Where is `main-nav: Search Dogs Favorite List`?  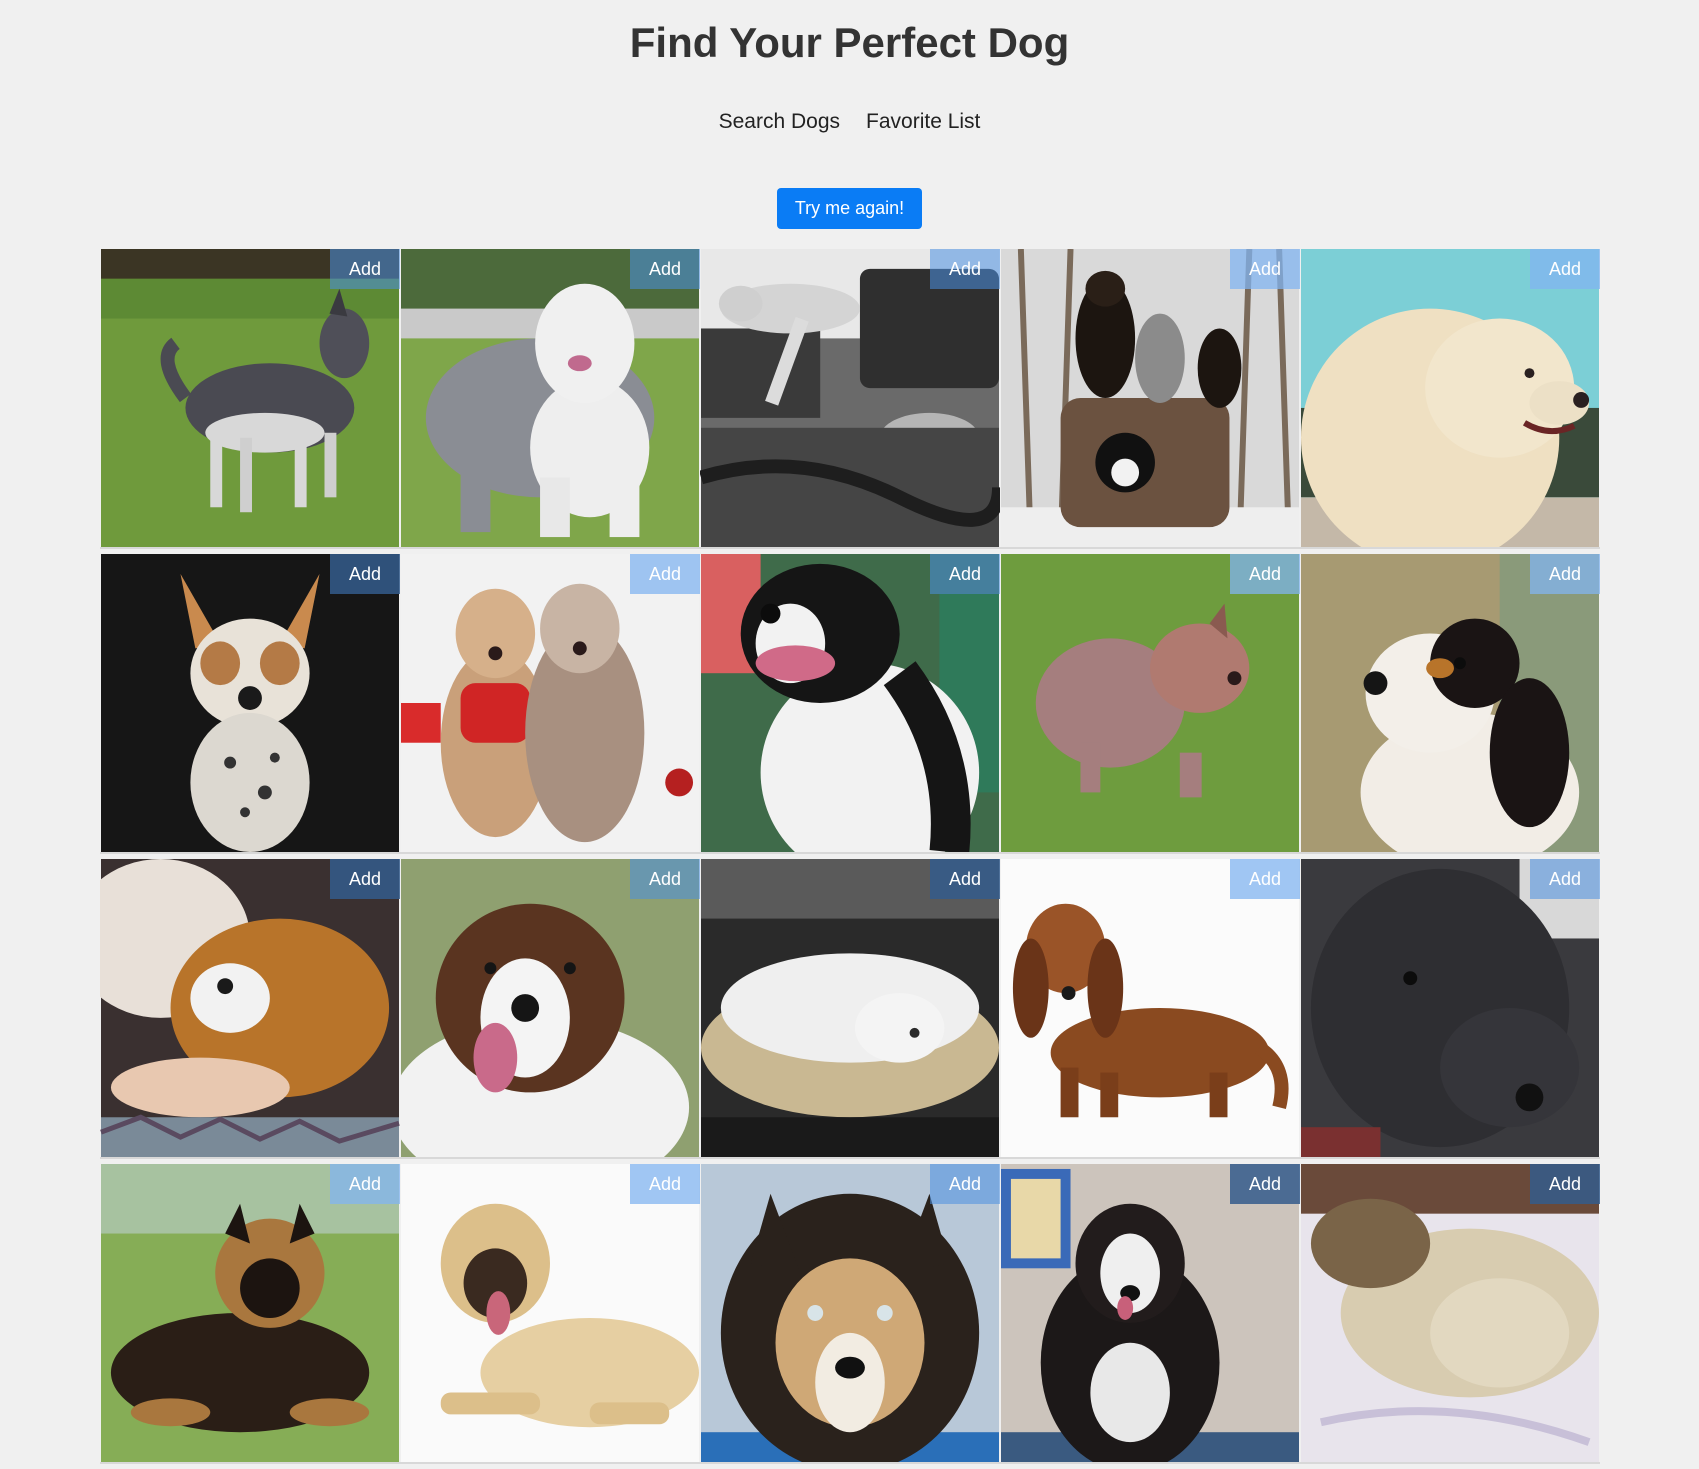
main-nav: Search Dogs Favorite List is located at coordinates (849, 122).